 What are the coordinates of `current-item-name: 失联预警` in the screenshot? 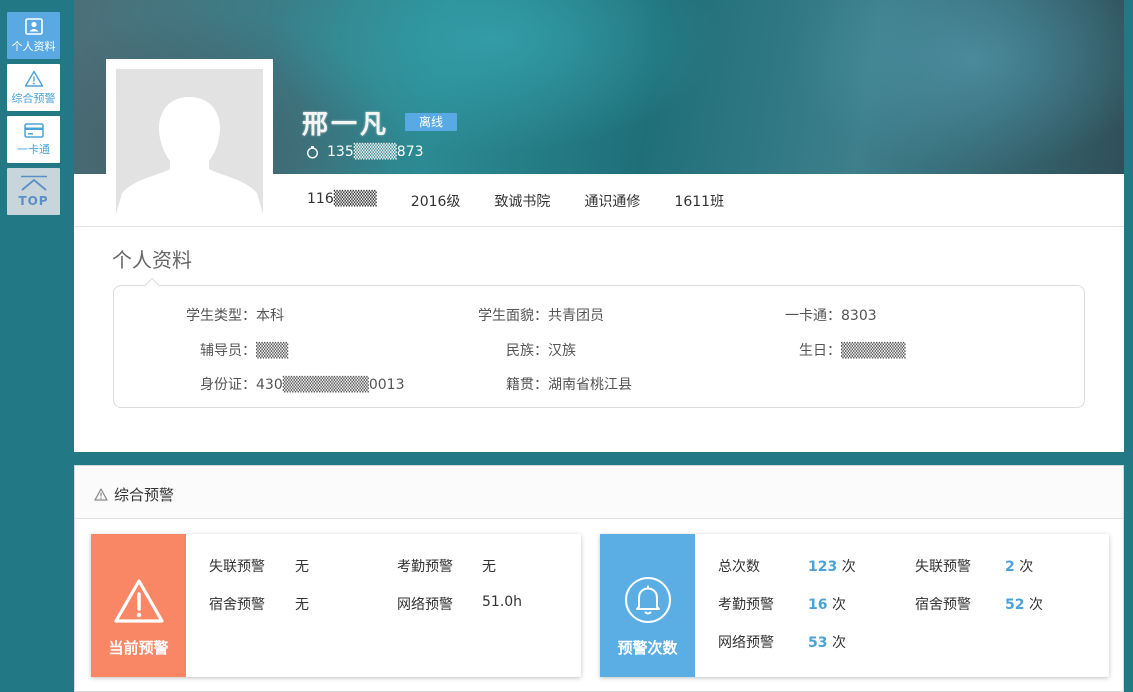 It's located at (237, 567).